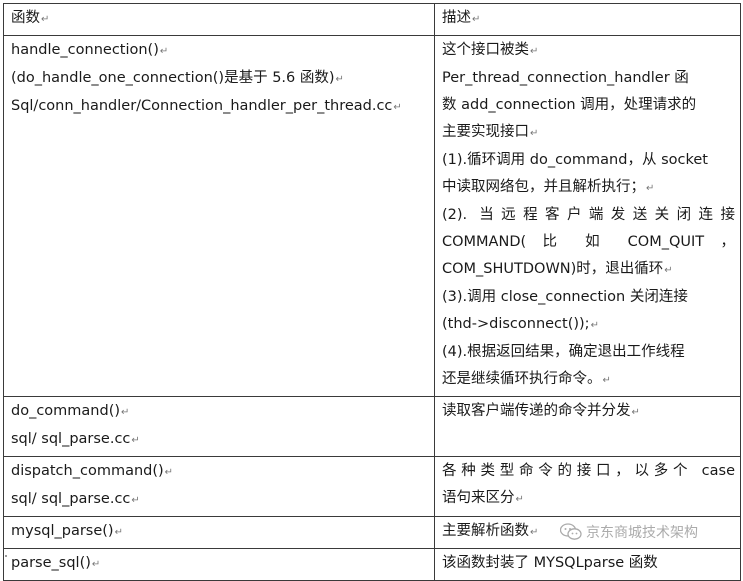 The width and height of the screenshot is (743, 581). What do you see at coordinates (550, 563) in the screenshot?
I see `description-line: 该函数封装了 MYSQLparse 函数` at bounding box center [550, 563].